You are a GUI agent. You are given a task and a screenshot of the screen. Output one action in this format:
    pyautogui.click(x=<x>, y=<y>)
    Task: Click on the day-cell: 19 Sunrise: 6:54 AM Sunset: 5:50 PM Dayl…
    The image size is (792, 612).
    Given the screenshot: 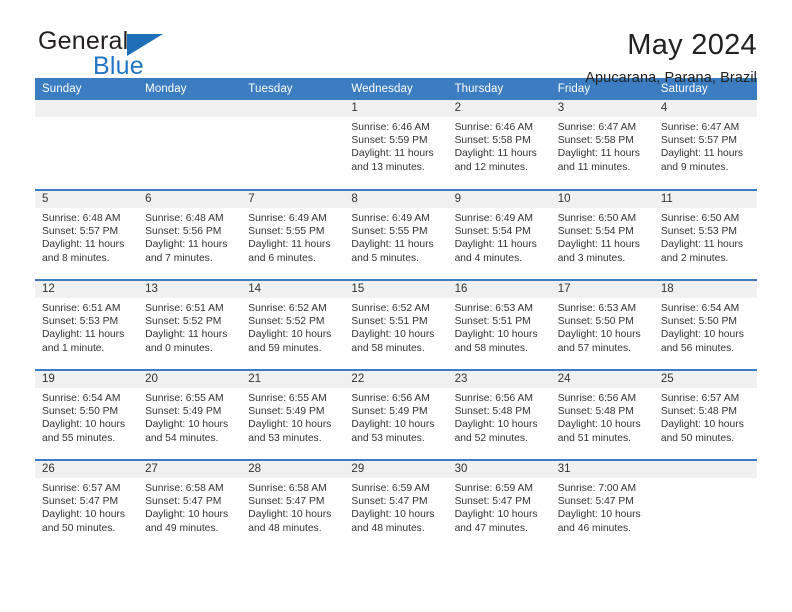 What is the action you would take?
    pyautogui.click(x=87, y=415)
    